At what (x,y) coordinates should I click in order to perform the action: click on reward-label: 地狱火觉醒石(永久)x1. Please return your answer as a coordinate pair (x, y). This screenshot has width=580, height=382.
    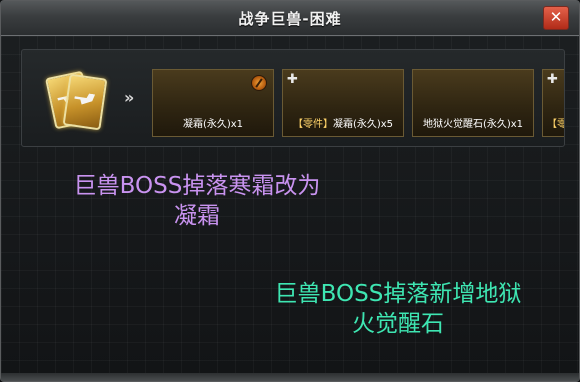
    Looking at the image, I should click on (473, 124).